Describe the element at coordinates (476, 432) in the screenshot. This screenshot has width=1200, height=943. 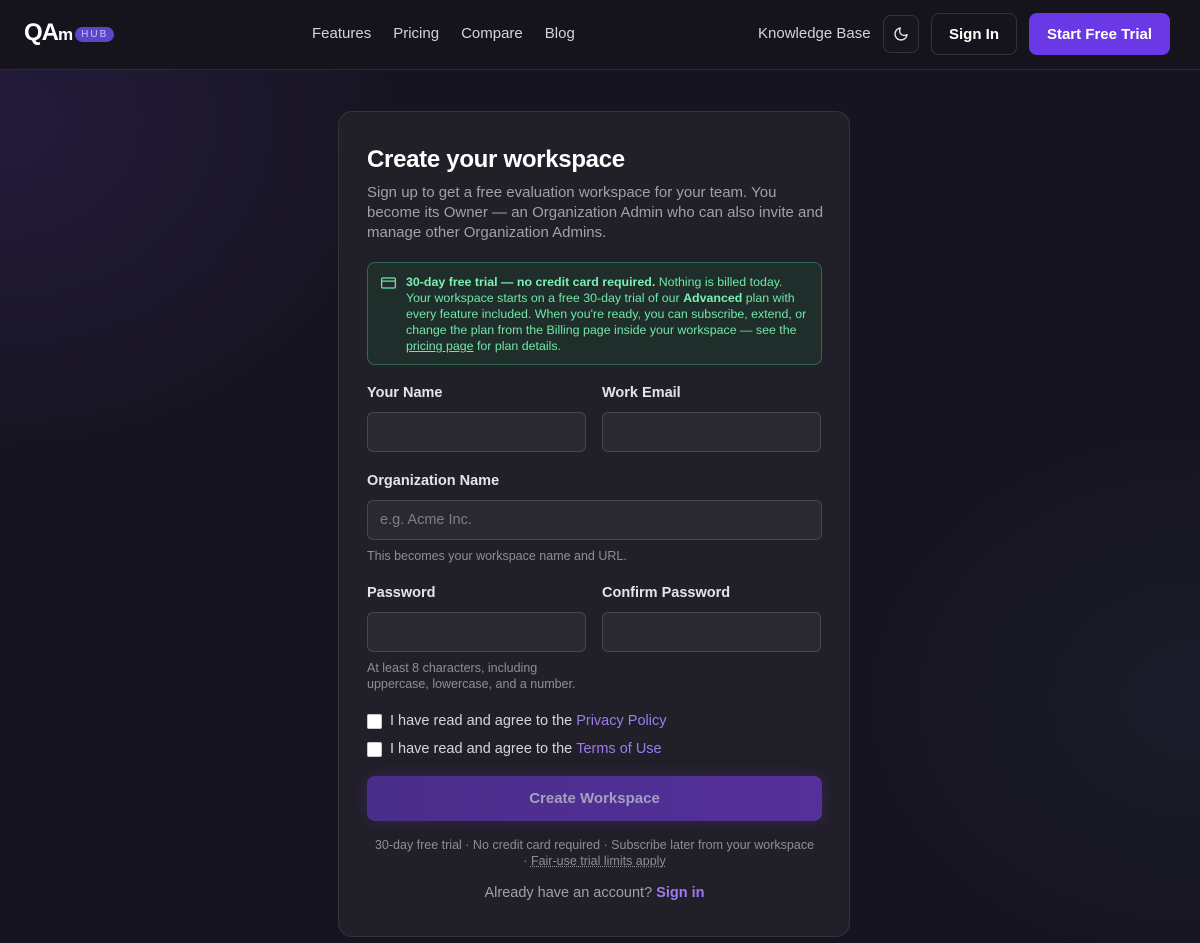
I see `name-input` at that location.